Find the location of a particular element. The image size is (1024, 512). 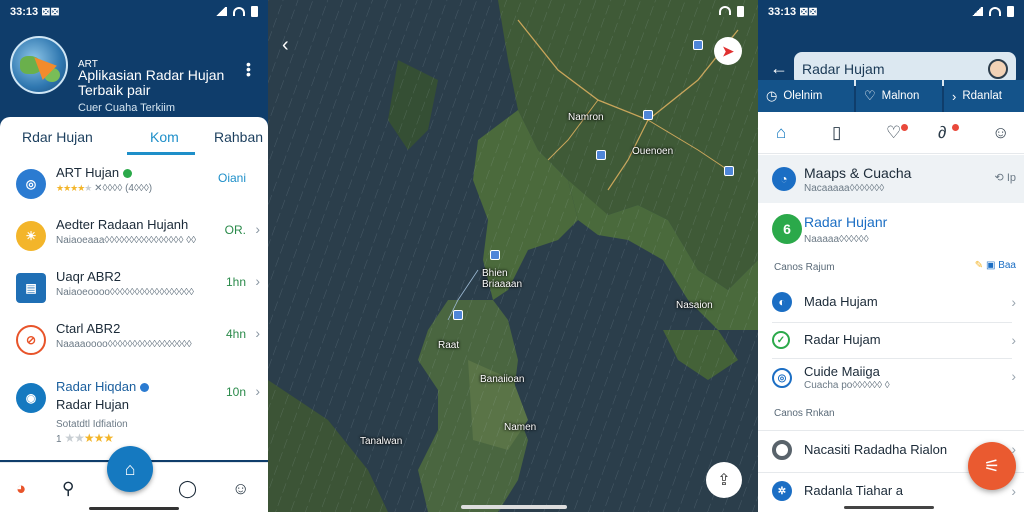

chrome-icon: ◕ is located at coordinates (21, 489).